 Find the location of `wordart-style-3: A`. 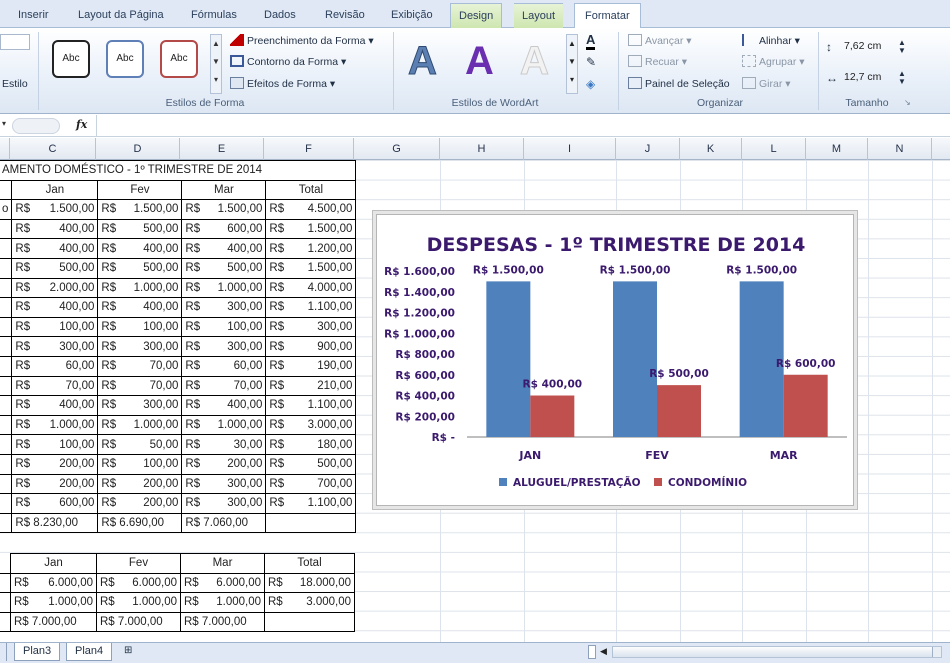

wordart-style-3: A is located at coordinates (535, 61).